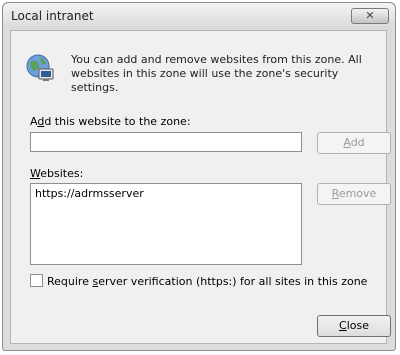 This screenshot has width=400, height=355. I want to click on website-url-input, so click(166, 142).